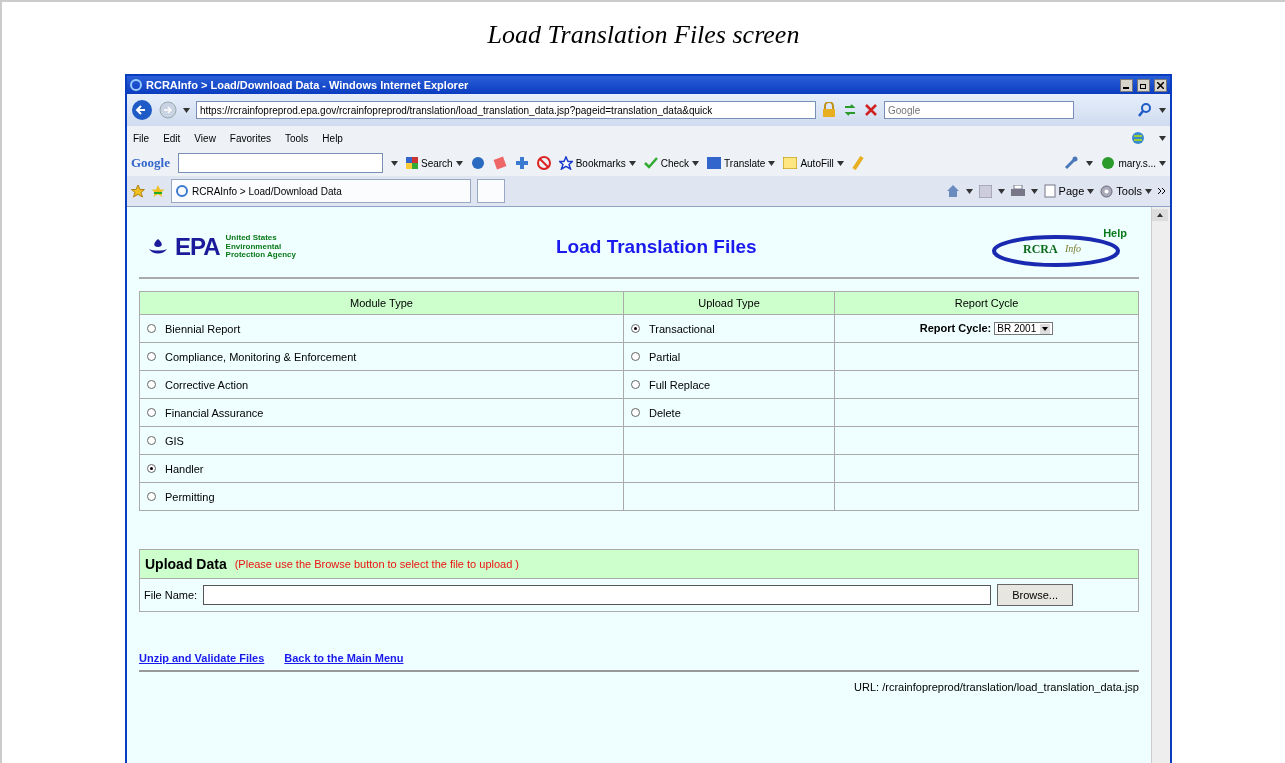 This screenshot has width=1285, height=763. I want to click on rcra-logo: RCRA, so click(1040, 249).